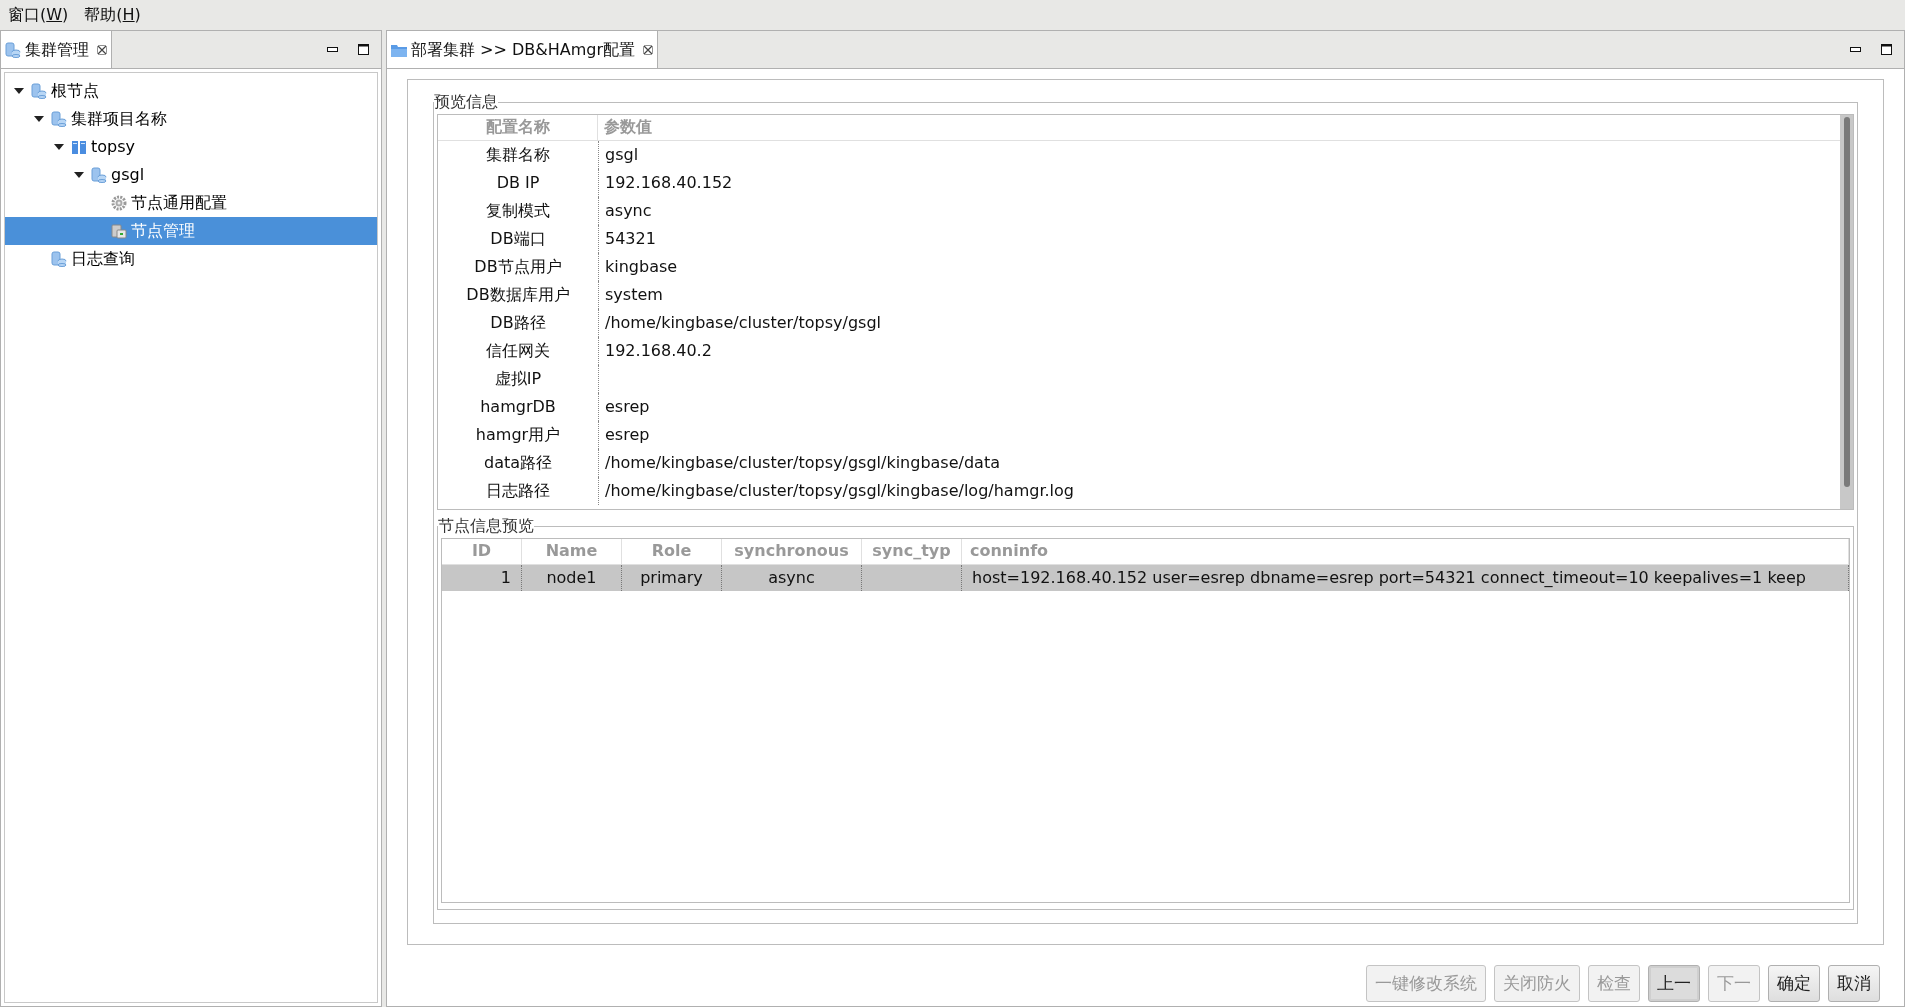 The image size is (1905, 1007). I want to click on table-cell-text: 1, so click(505, 578).